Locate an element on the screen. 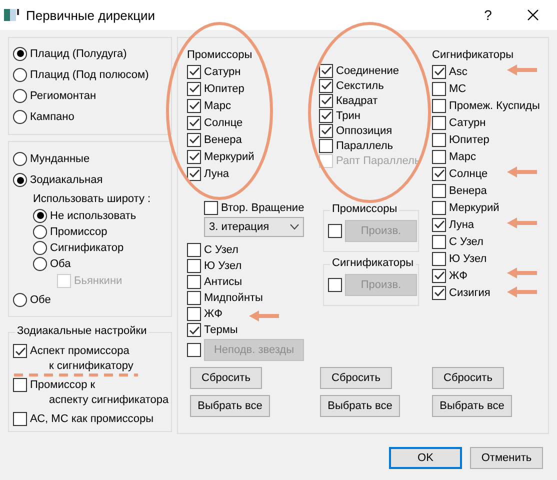 This screenshot has width=557, height=480. checkbox-label: АС, МС как промиссоры is located at coordinates (92, 419).